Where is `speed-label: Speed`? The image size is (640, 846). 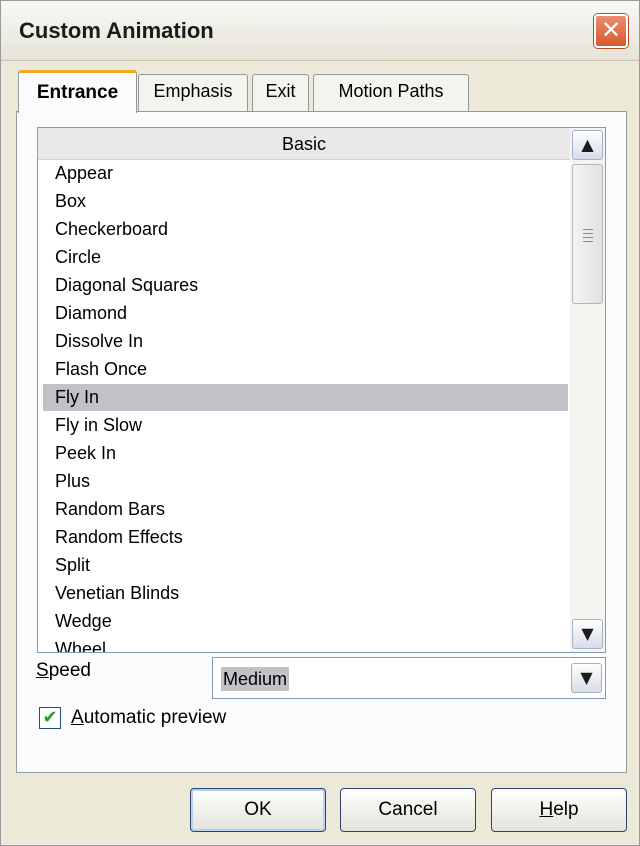
speed-label: Speed is located at coordinates (63, 671).